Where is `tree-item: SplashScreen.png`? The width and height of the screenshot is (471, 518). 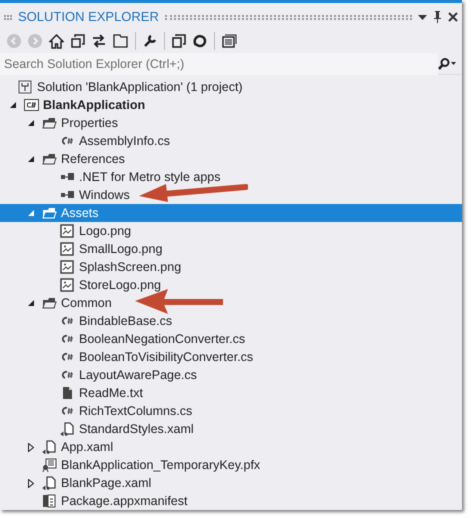
tree-item: SplashScreen.png is located at coordinates (231, 267).